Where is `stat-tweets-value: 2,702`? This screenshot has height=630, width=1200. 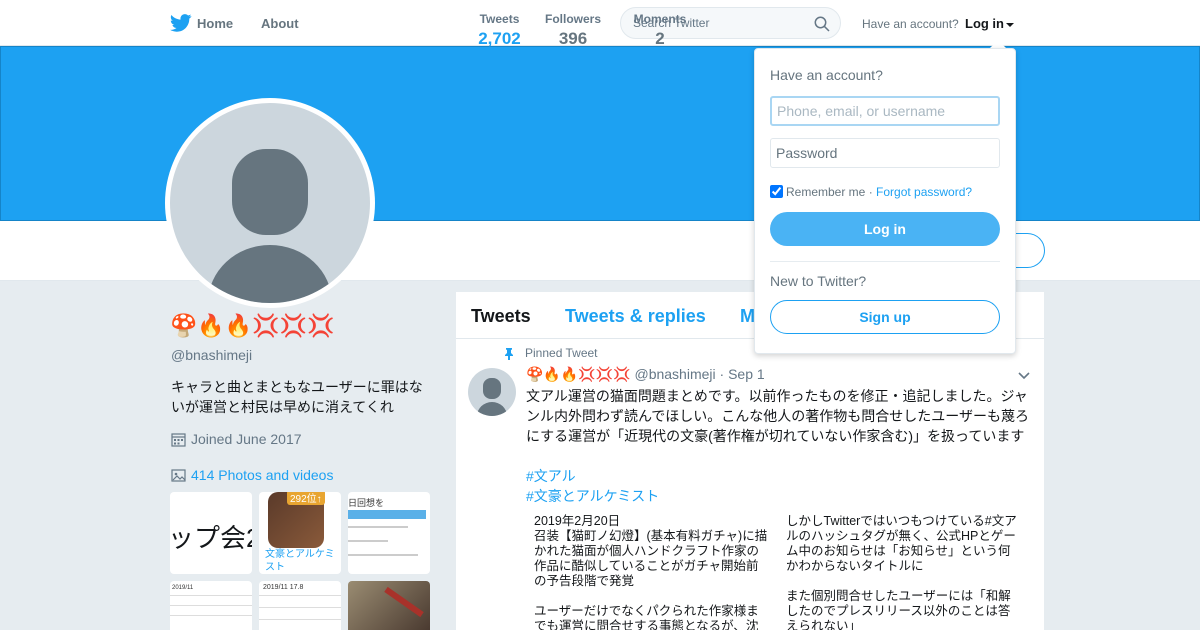
stat-tweets-value: 2,702 is located at coordinates (499, 38).